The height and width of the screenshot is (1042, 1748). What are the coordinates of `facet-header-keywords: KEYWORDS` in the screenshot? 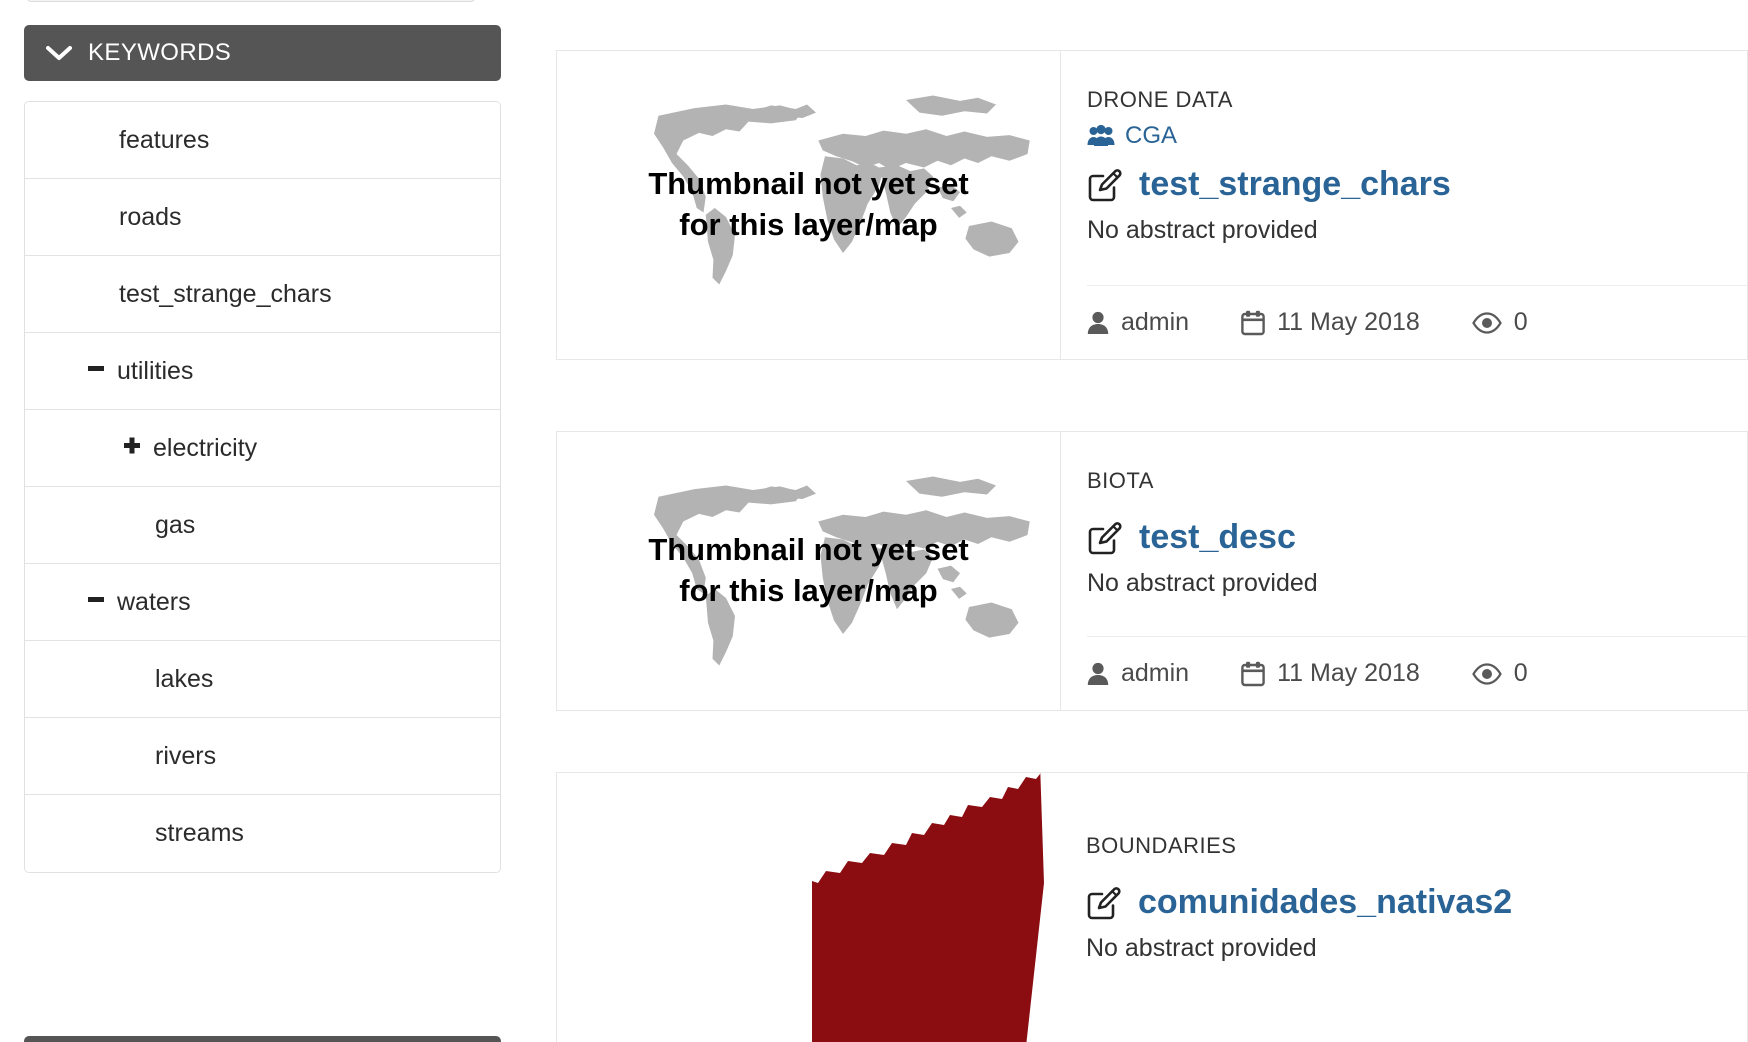 It's located at (262, 53).